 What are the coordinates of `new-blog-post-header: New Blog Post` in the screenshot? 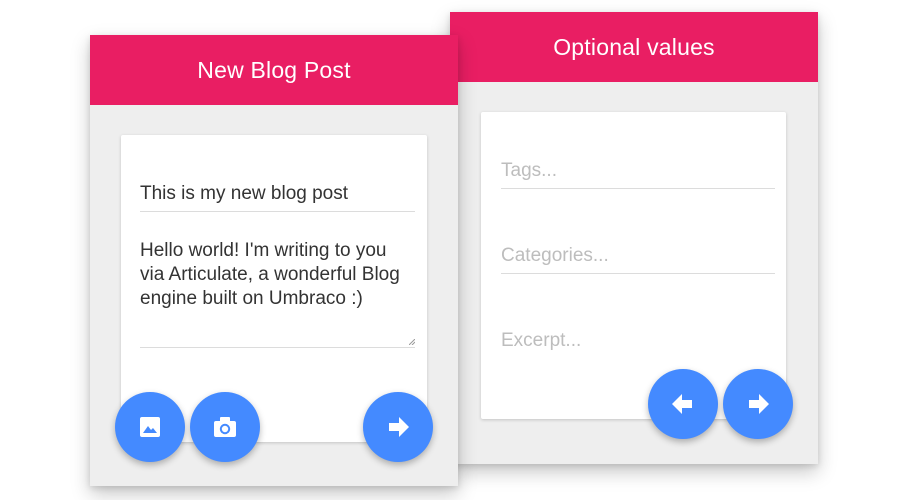 It's located at (274, 70).